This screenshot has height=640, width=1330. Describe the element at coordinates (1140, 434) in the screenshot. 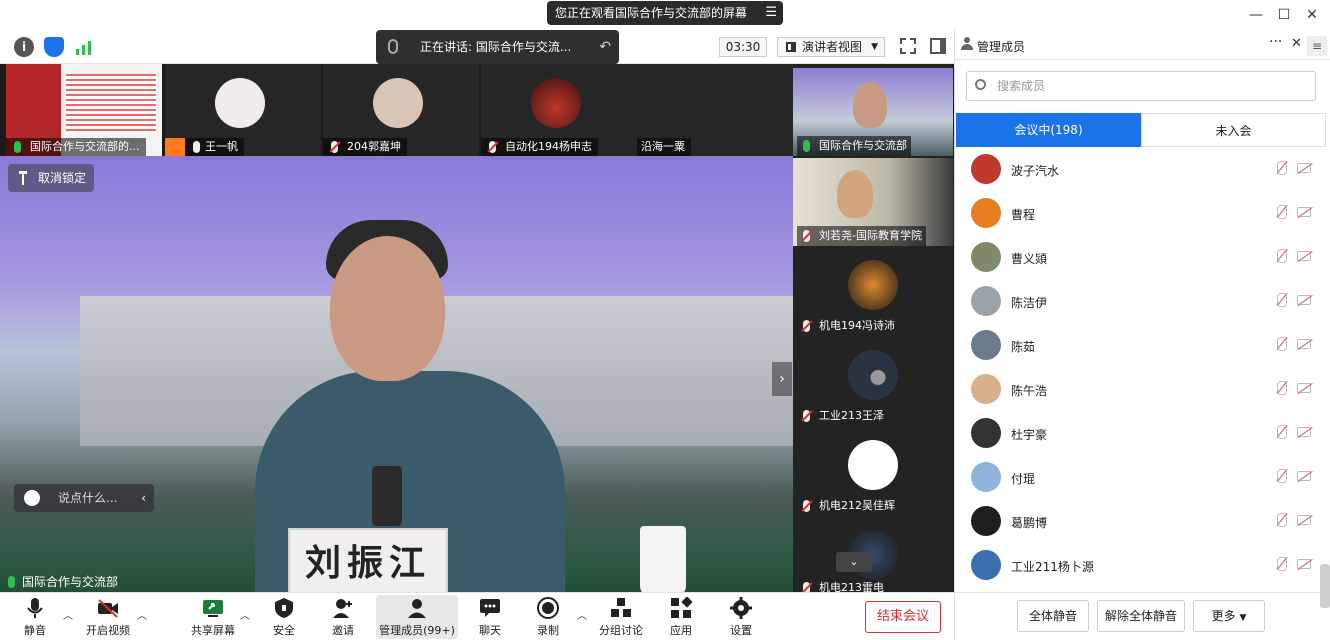

I see `member-row: 杜宇豪` at that location.